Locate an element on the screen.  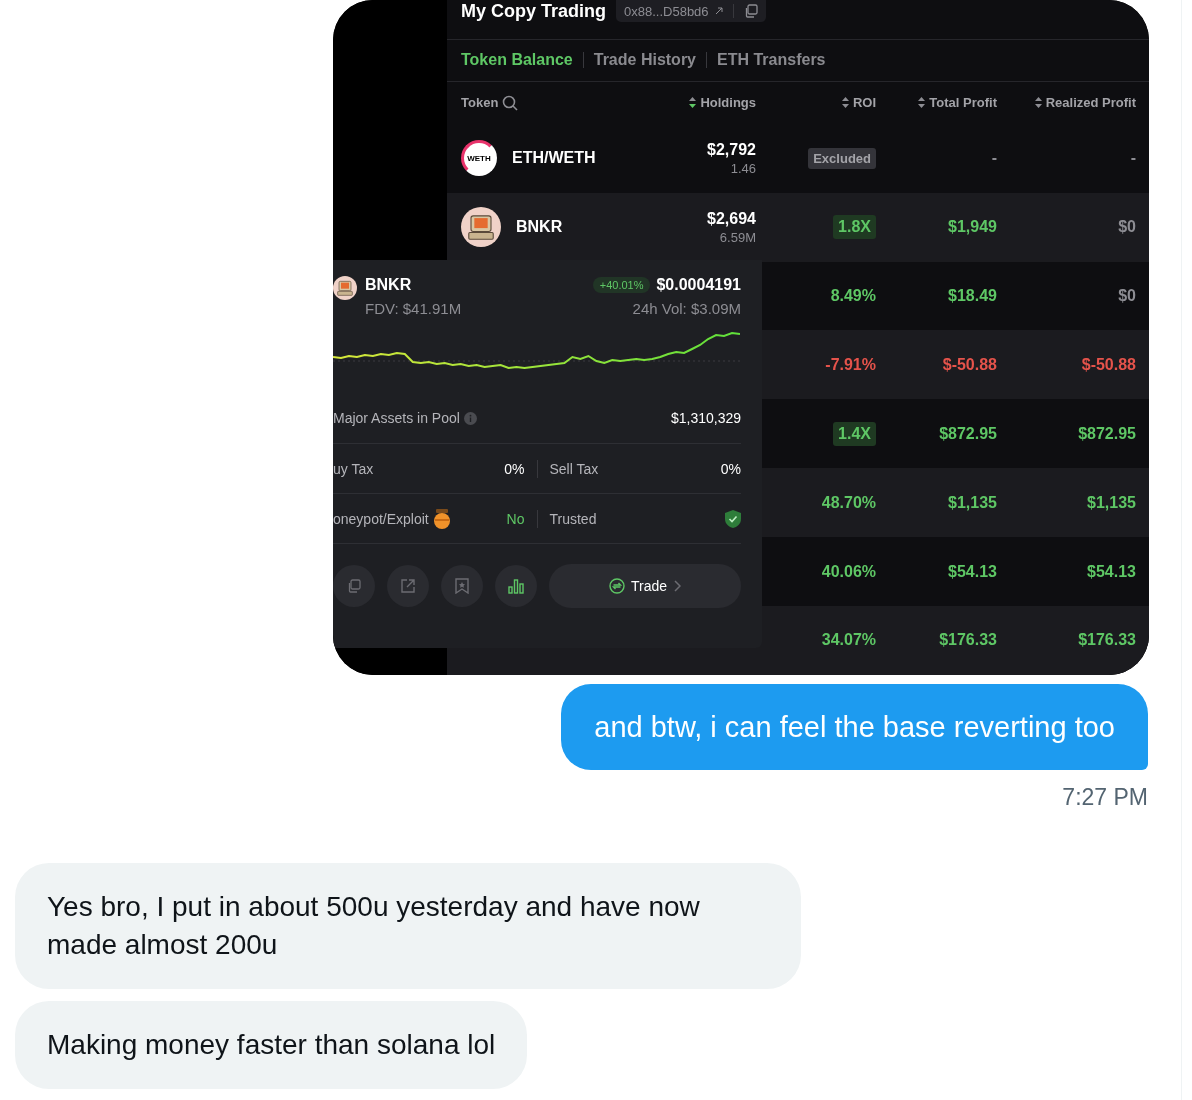
excluded-tag: Excluded is located at coordinates (842, 158).